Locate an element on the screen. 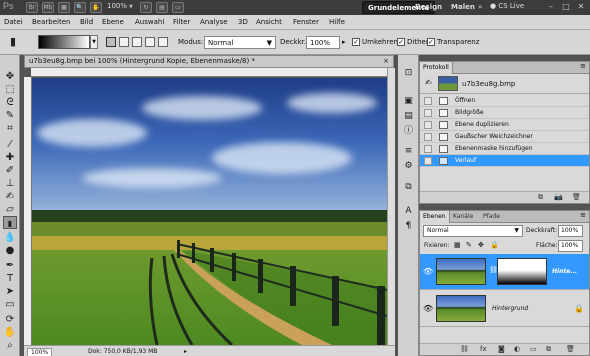 The width and height of the screenshot is (590, 356). zoom-level: 100% is located at coordinates (117, 6).